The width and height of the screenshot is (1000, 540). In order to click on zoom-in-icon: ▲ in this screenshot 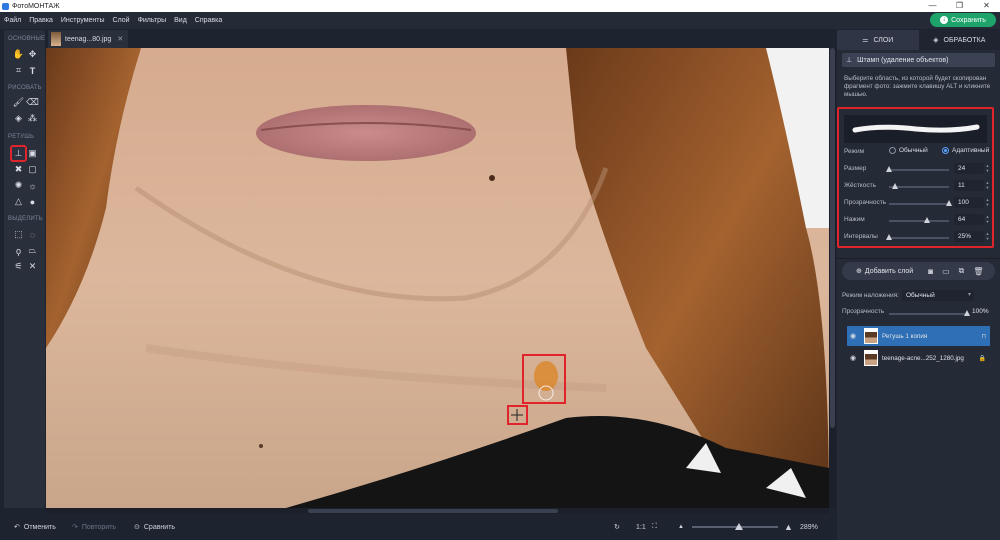, I will do `click(788, 527)`.